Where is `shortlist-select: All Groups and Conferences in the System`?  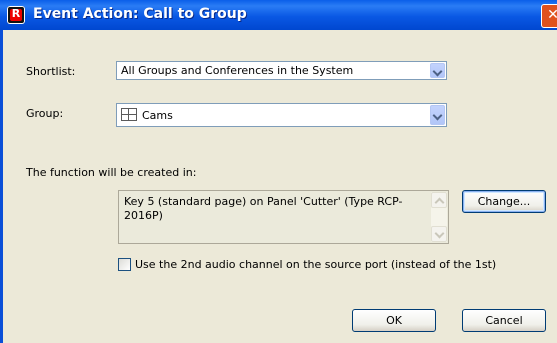
shortlist-select: All Groups and Conferences in the System is located at coordinates (281, 70).